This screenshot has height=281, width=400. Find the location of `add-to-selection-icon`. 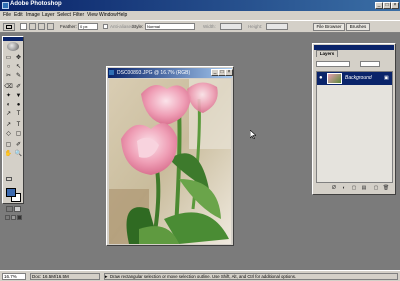

add-to-selection-icon is located at coordinates (32, 26).